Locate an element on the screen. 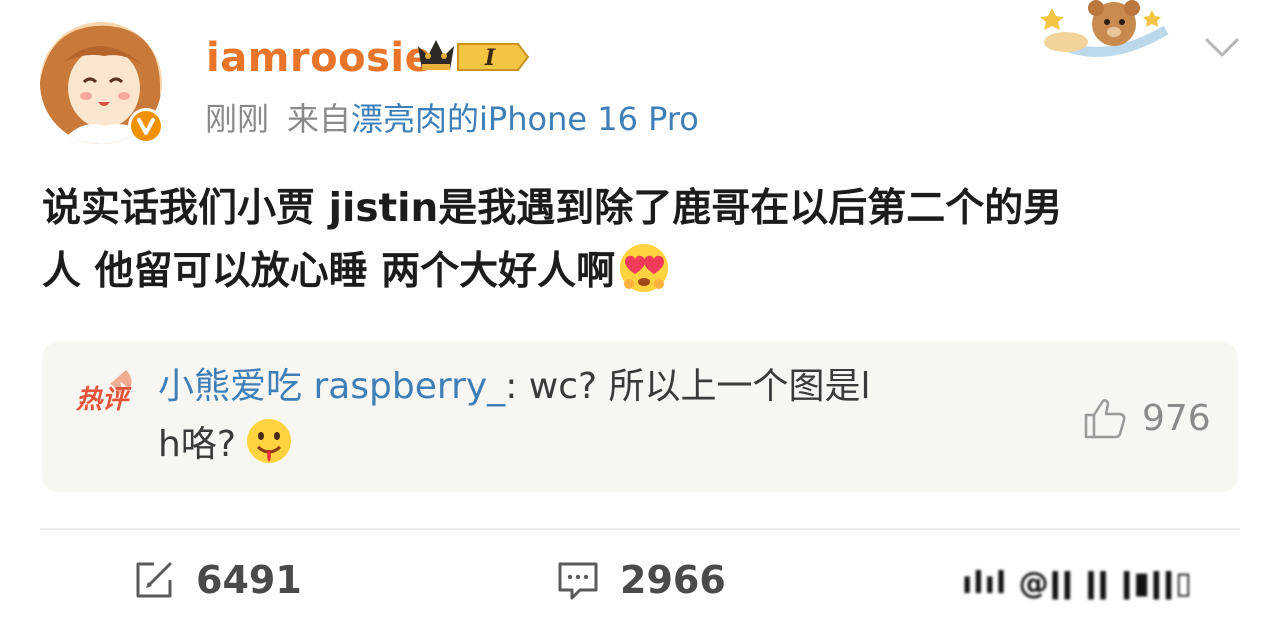  post-text-line1: 说实话我们小贾 jistin是我遇到除了鹿哥在以后第二个的男 is located at coordinates (552, 208).